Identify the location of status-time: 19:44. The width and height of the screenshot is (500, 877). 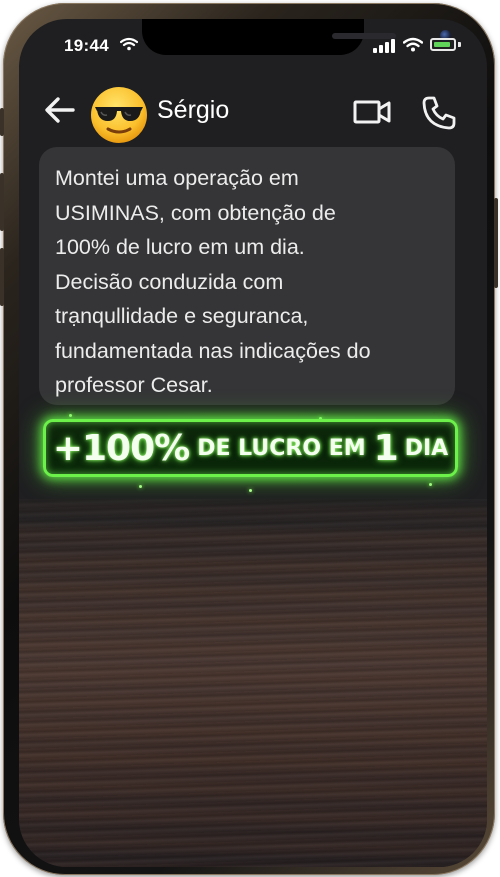
(86, 45).